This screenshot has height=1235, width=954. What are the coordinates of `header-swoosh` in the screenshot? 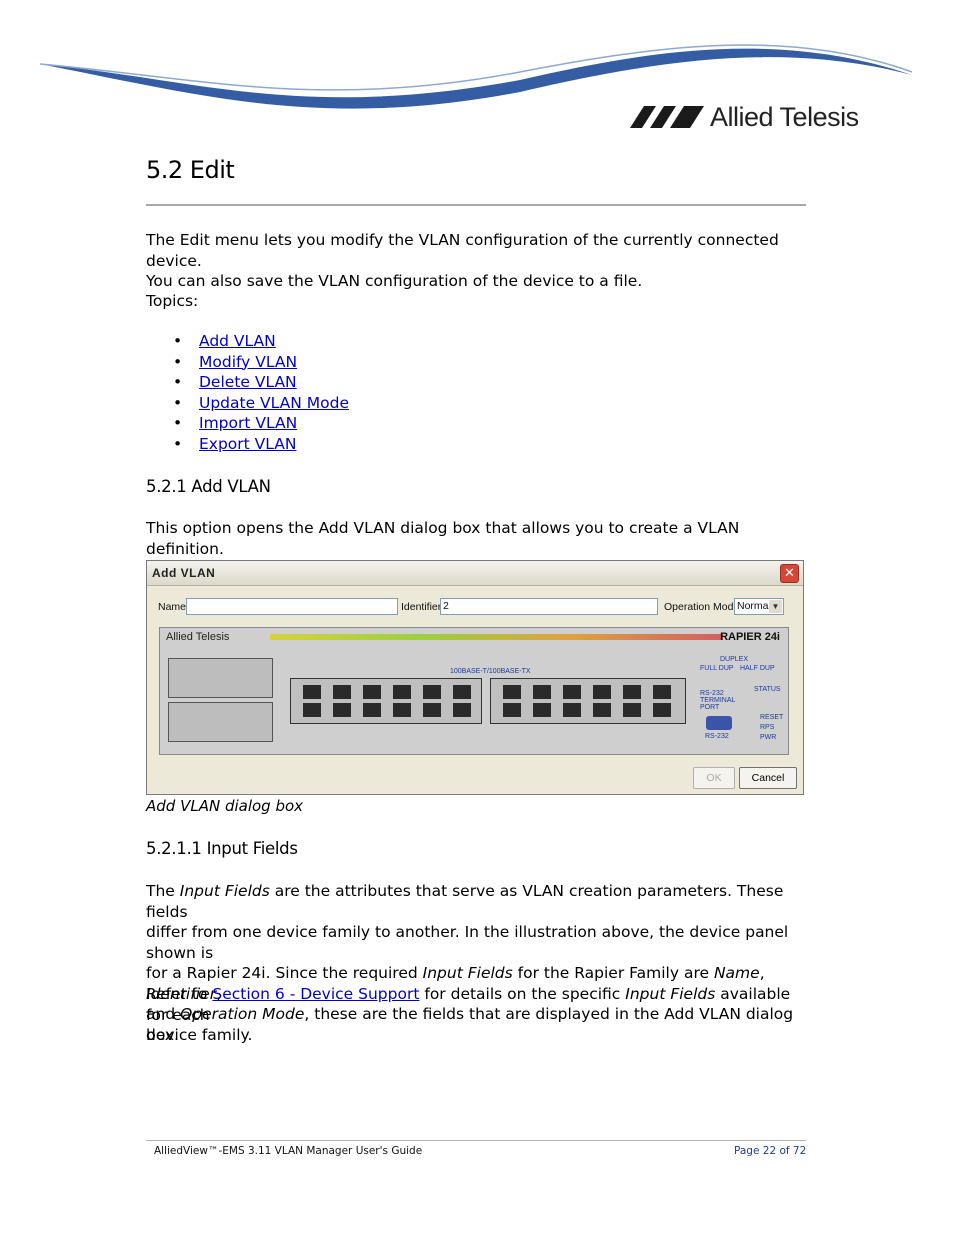 It's located at (476, 76).